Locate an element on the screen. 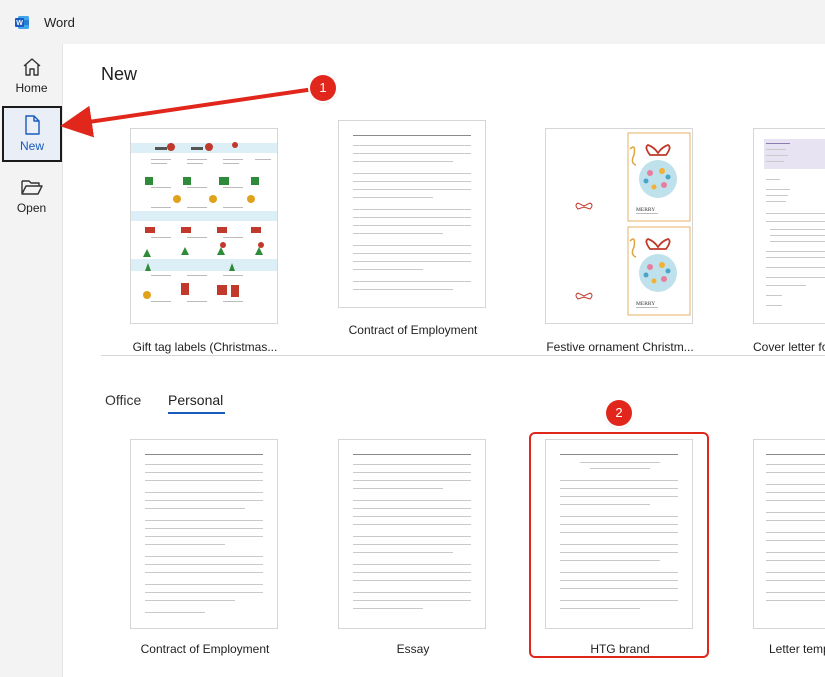  annotation-callout-1: 1 is located at coordinates (323, 88).